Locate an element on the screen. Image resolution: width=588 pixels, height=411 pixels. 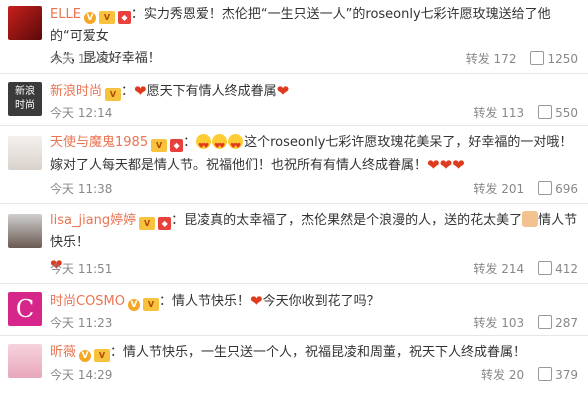
avatar-text: C is located at coordinates (25, 309).